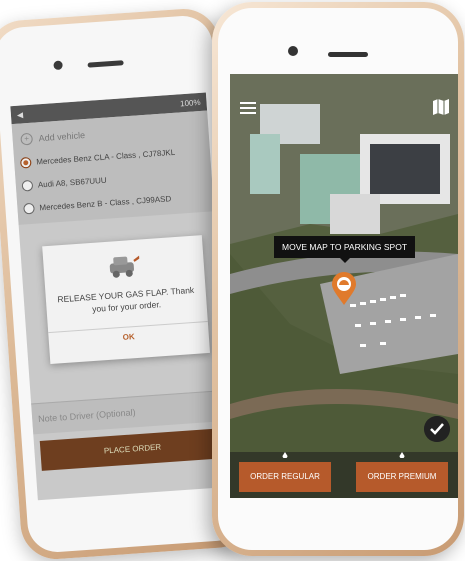 Image resolution: width=465 pixels, height=561 pixels. Describe the element at coordinates (62, 137) in the screenshot. I see `add-vehicle-label: Add vehicle` at that location.